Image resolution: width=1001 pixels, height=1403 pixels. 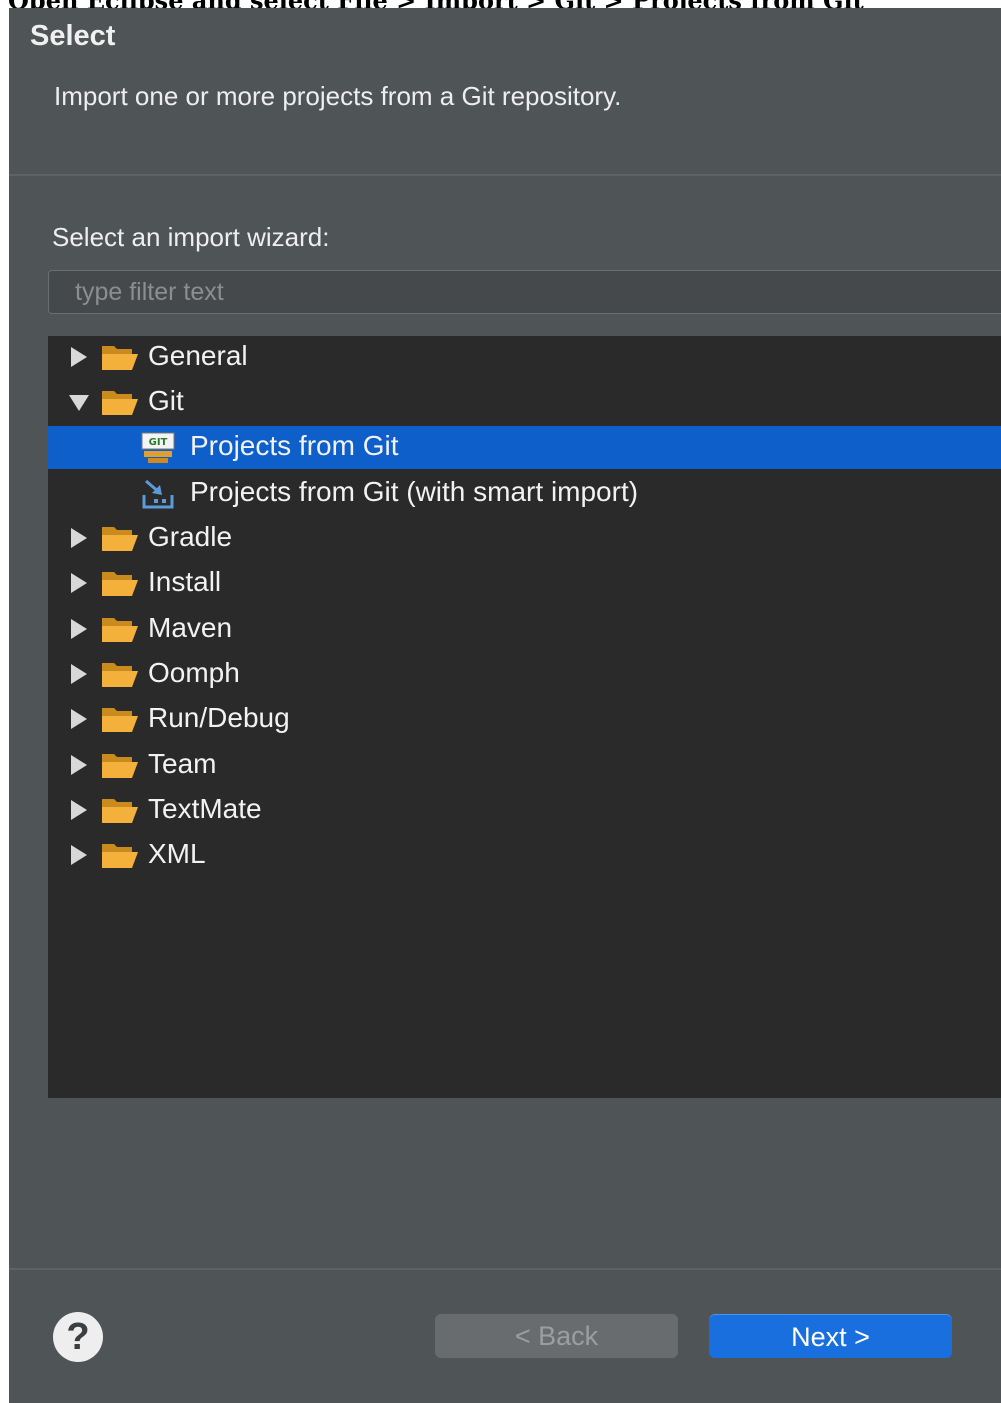 What do you see at coordinates (158, 494) in the screenshot?
I see `smart-import-icon` at bounding box center [158, 494].